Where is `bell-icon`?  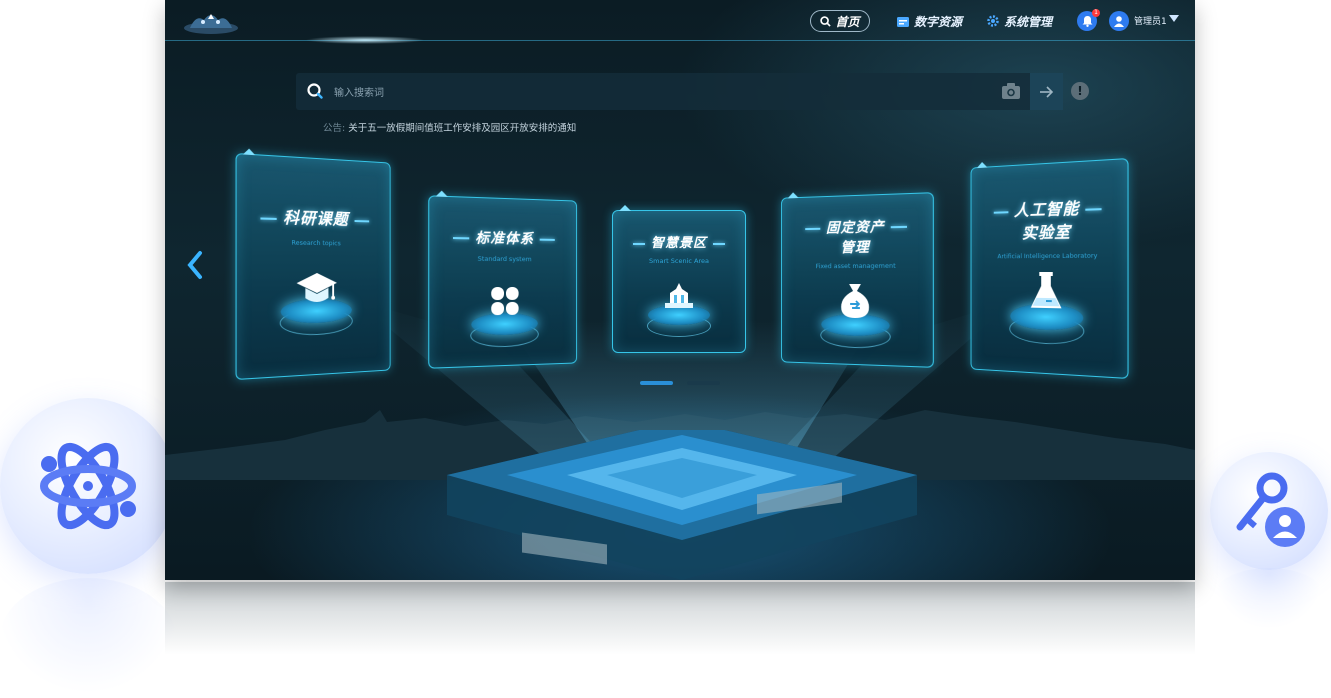 bell-icon is located at coordinates (1087, 21).